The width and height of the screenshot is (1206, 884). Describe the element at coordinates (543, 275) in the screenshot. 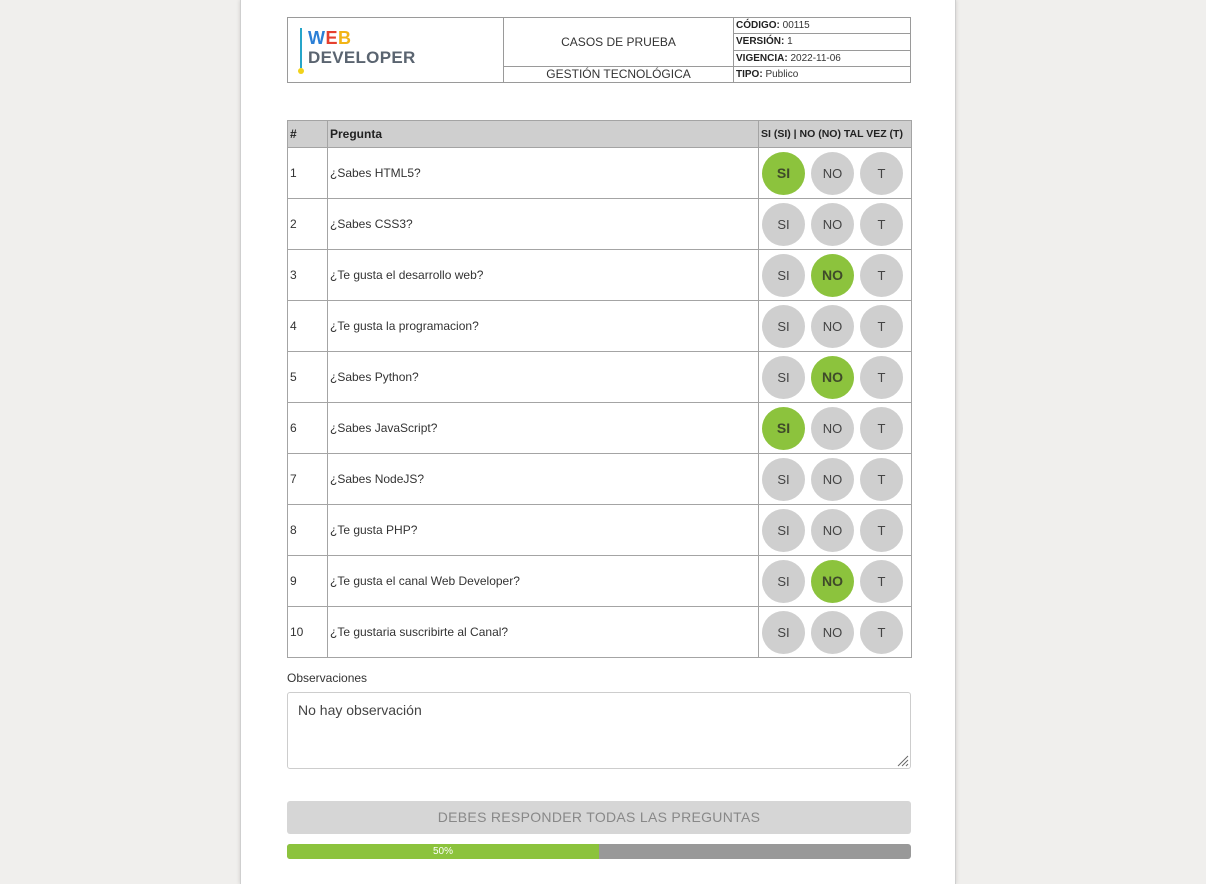

I see `question-text: ¿Te gusta el desarrollo web?` at that location.